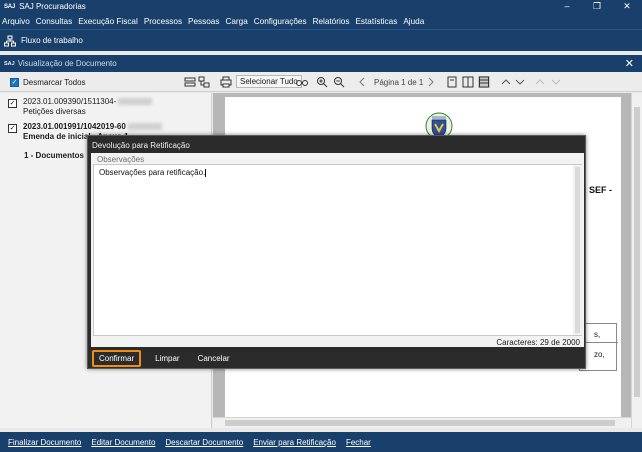 The image size is (642, 452). Describe the element at coordinates (70, 101) in the screenshot. I see `document-number: 2023.01.009390/1511304-` at that location.